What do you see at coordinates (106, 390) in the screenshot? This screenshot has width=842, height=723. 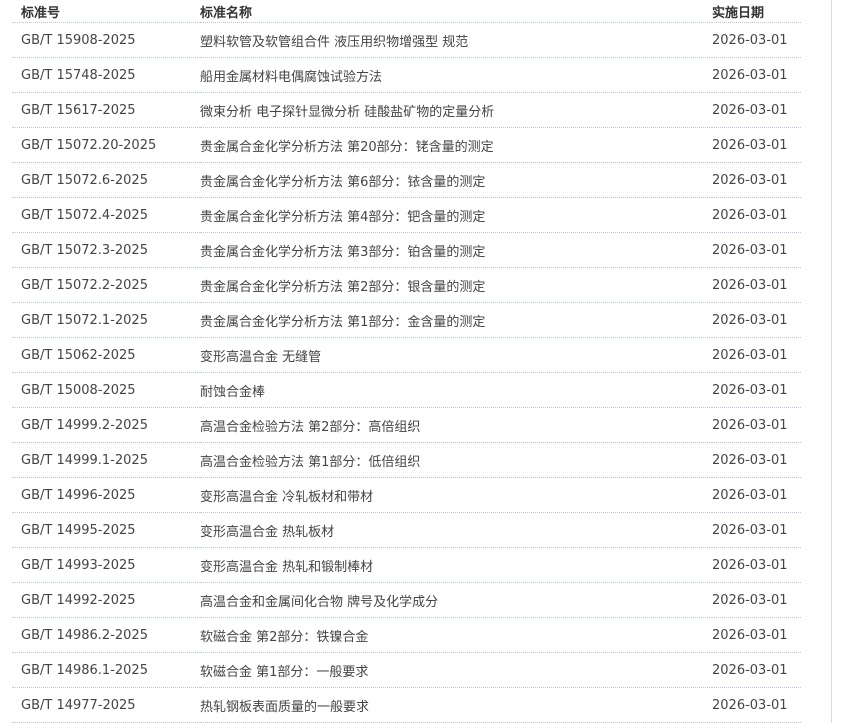 I see `standard-code-link: GB/T 15008-2025` at bounding box center [106, 390].